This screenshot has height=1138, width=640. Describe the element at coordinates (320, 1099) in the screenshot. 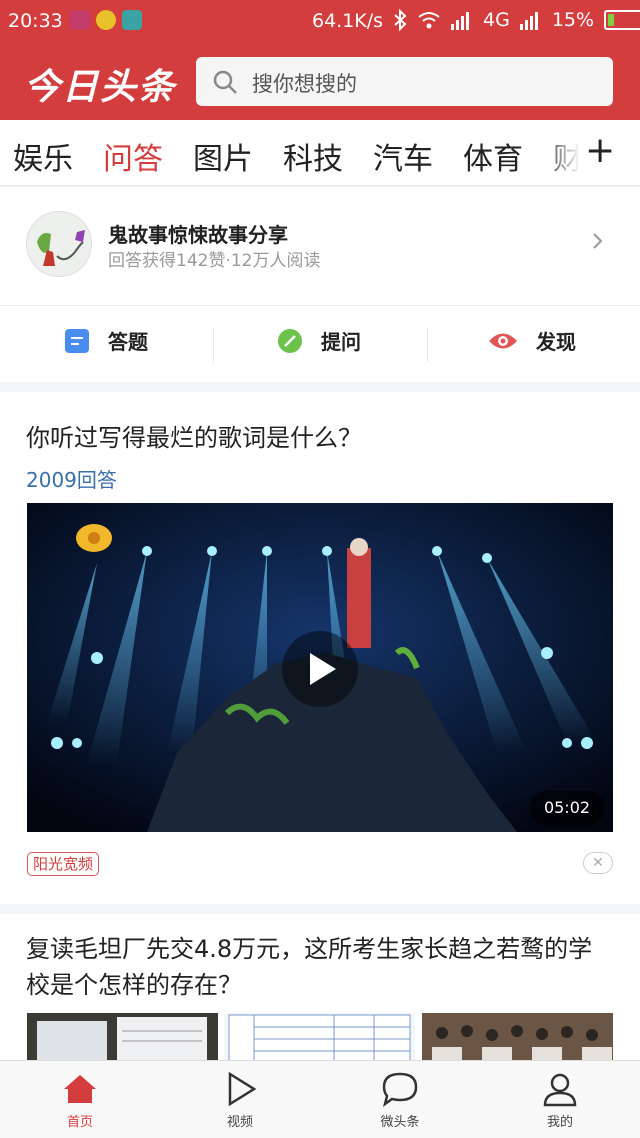

I see `bottom-nav: 首页 视频 微头条 我的` at that location.